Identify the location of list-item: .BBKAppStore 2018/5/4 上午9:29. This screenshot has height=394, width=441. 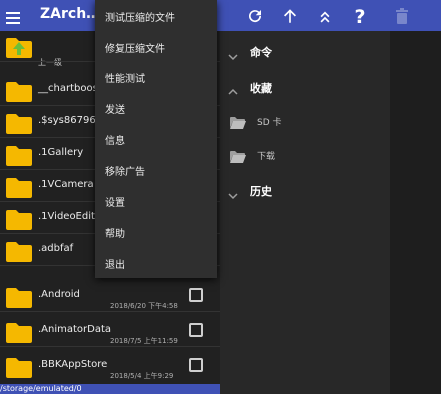
(110, 366).